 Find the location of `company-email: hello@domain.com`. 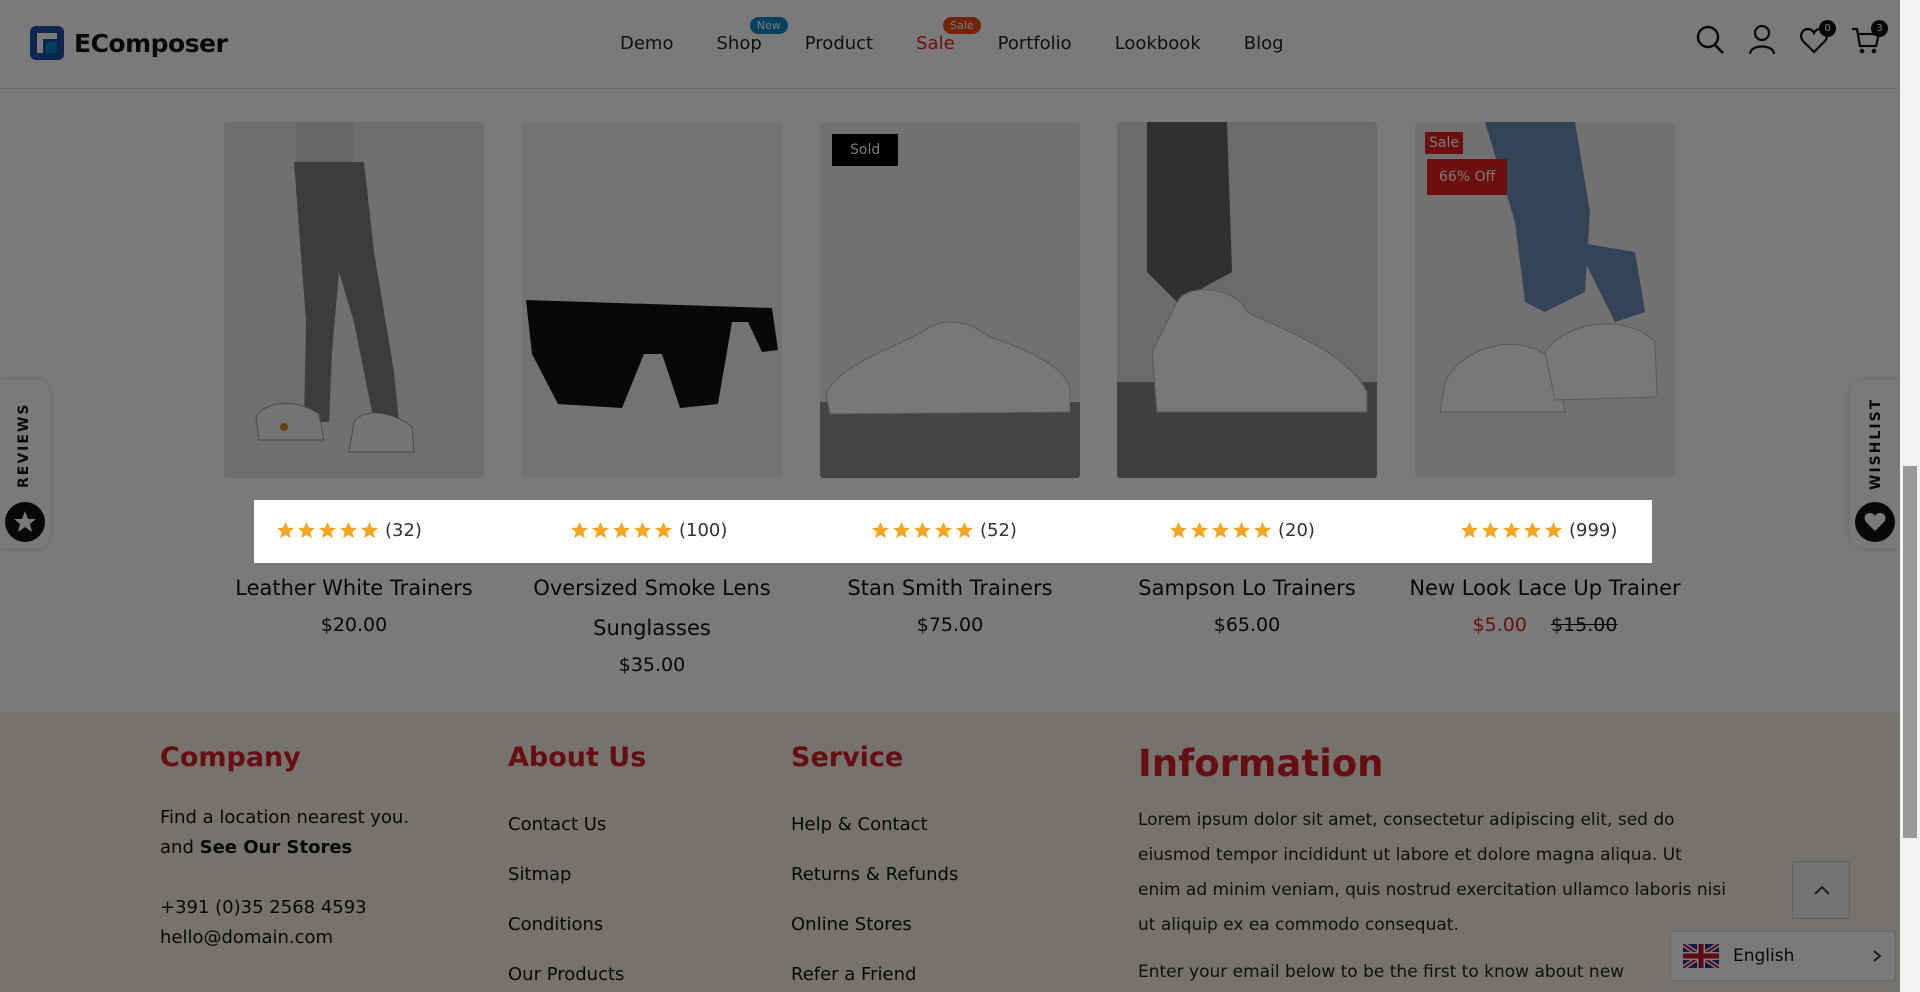

company-email: hello@domain.com is located at coordinates (284, 938).